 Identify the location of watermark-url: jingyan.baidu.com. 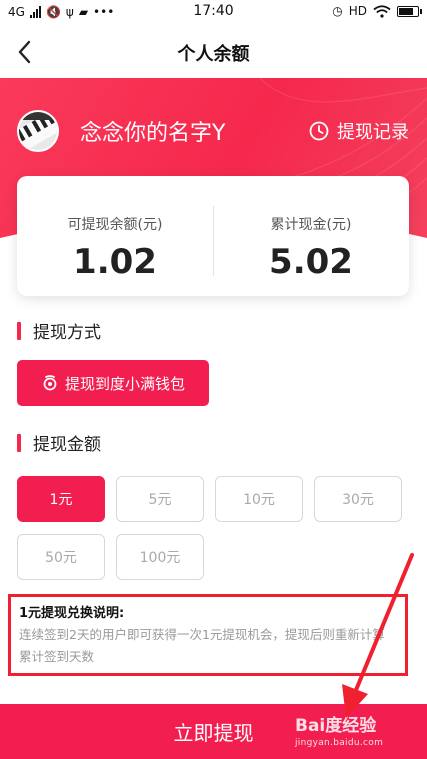
(339, 743).